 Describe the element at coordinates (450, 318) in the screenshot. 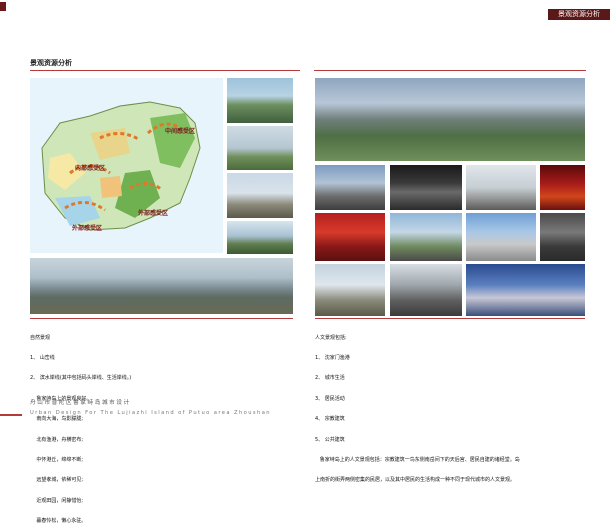

I see `right-notes-rule` at that location.